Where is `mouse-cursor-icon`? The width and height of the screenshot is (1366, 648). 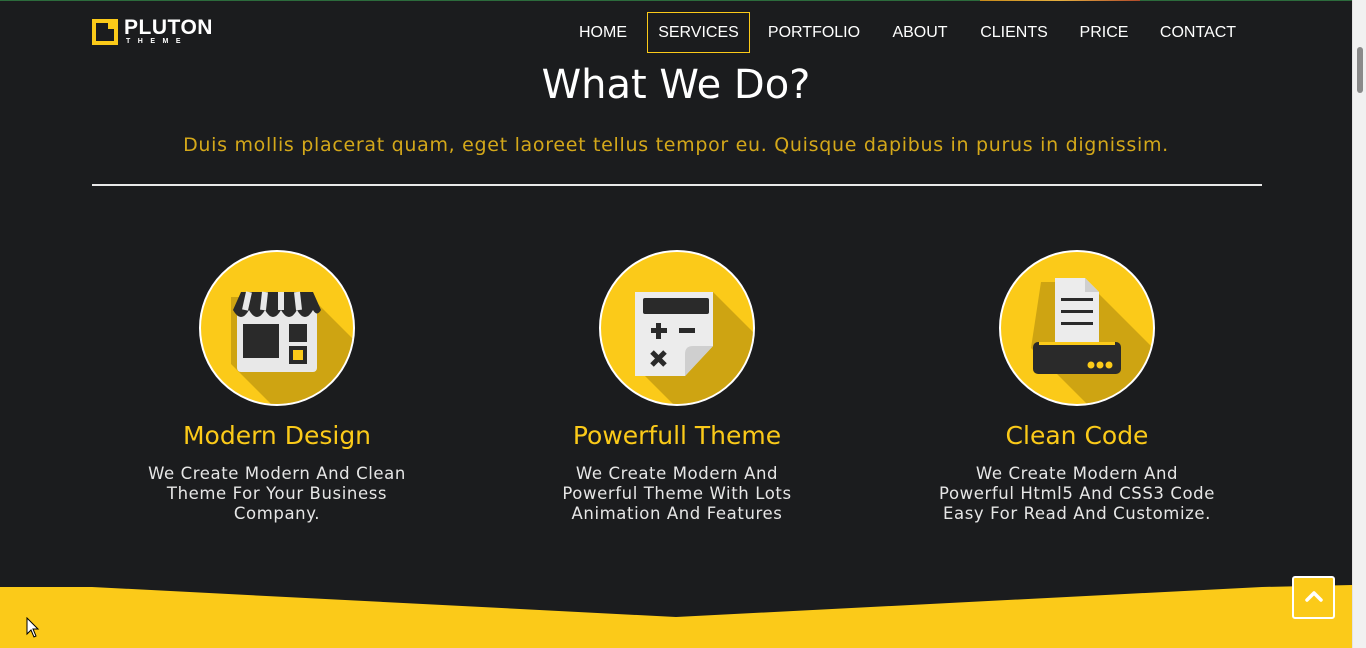
mouse-cursor-icon is located at coordinates (33, 627).